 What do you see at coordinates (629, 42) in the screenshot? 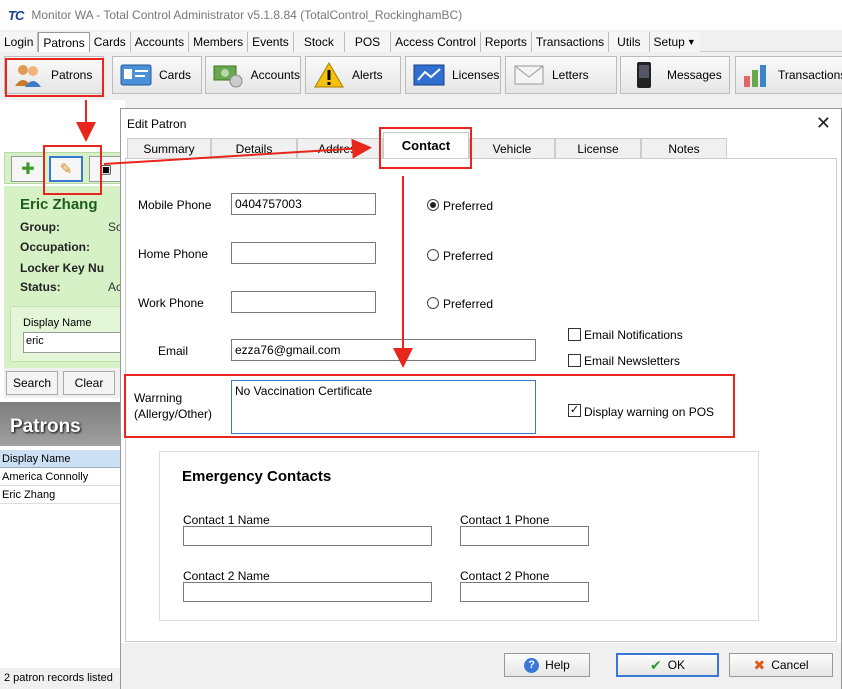
I see `menu-utils: Utils` at bounding box center [629, 42].